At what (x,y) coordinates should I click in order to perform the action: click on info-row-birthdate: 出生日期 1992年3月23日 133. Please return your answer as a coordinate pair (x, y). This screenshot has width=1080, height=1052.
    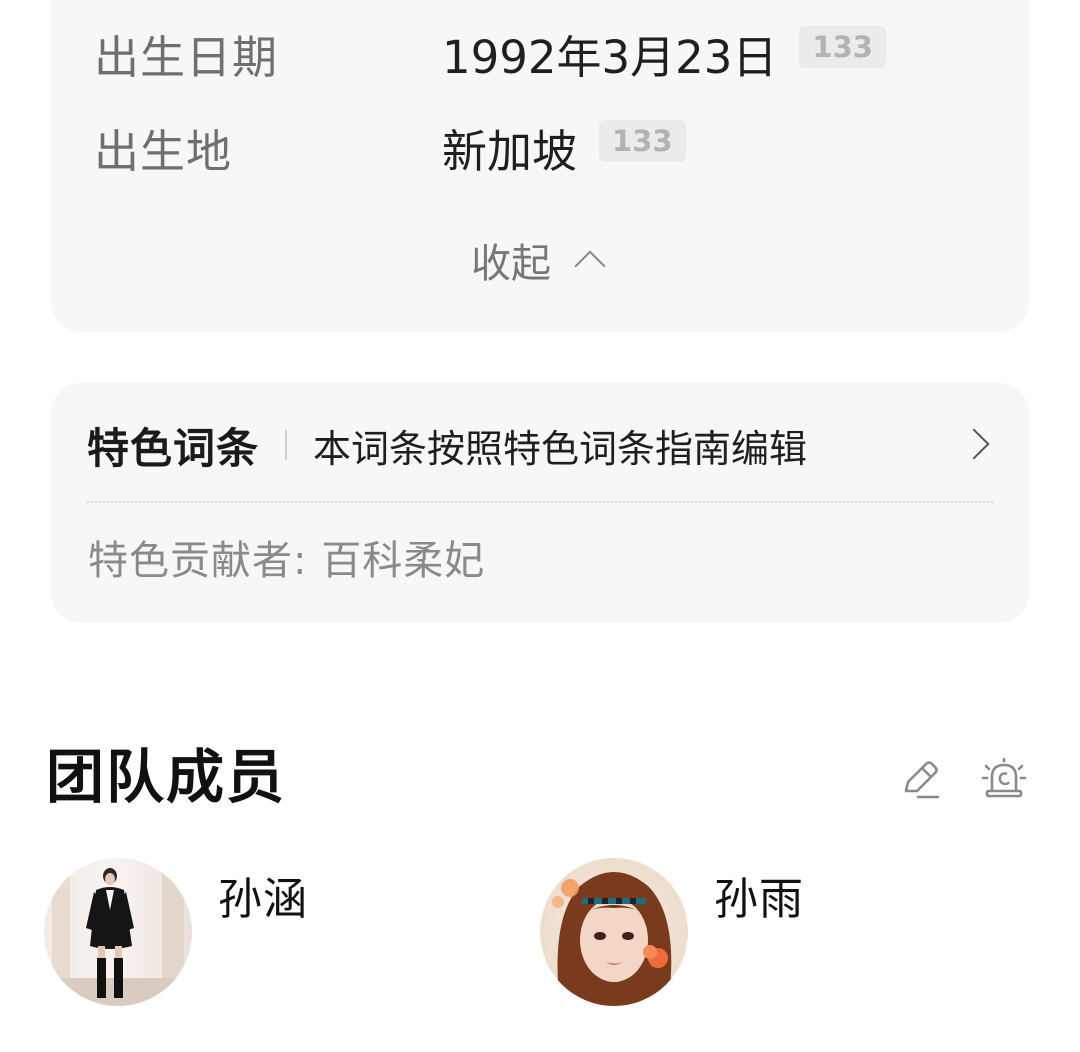
    Looking at the image, I should click on (540, 58).